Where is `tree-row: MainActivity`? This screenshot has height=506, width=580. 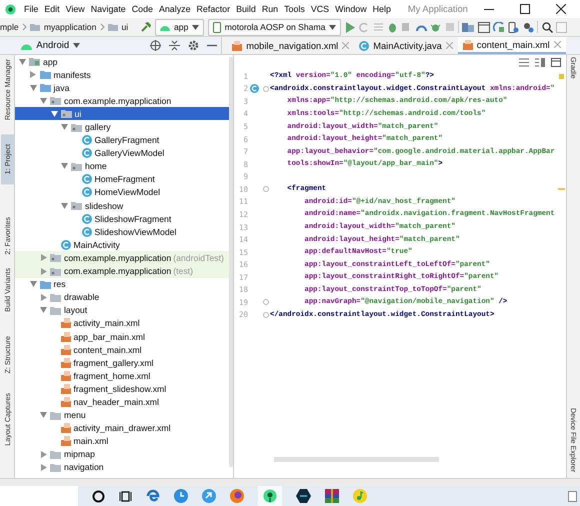
tree-row: MainActivity is located at coordinates (124, 245).